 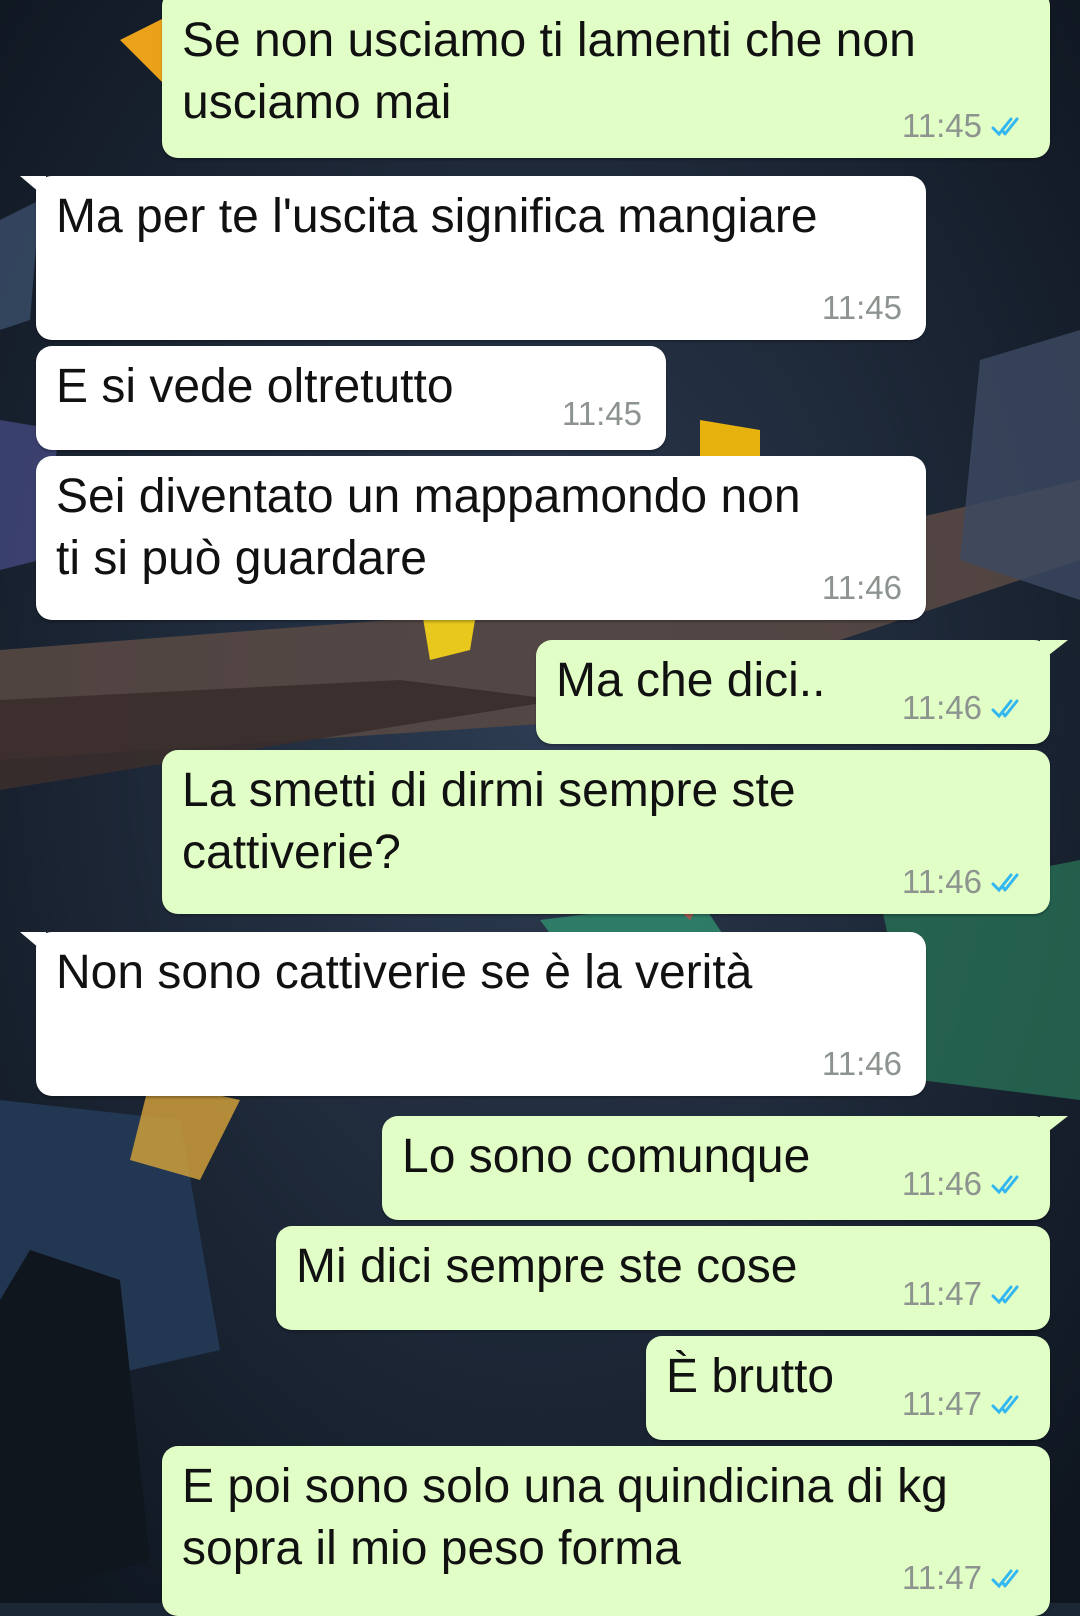 I want to click on incoming-message: Non sono cattiverie se è la verità 11:46, so click(x=473, y=1014).